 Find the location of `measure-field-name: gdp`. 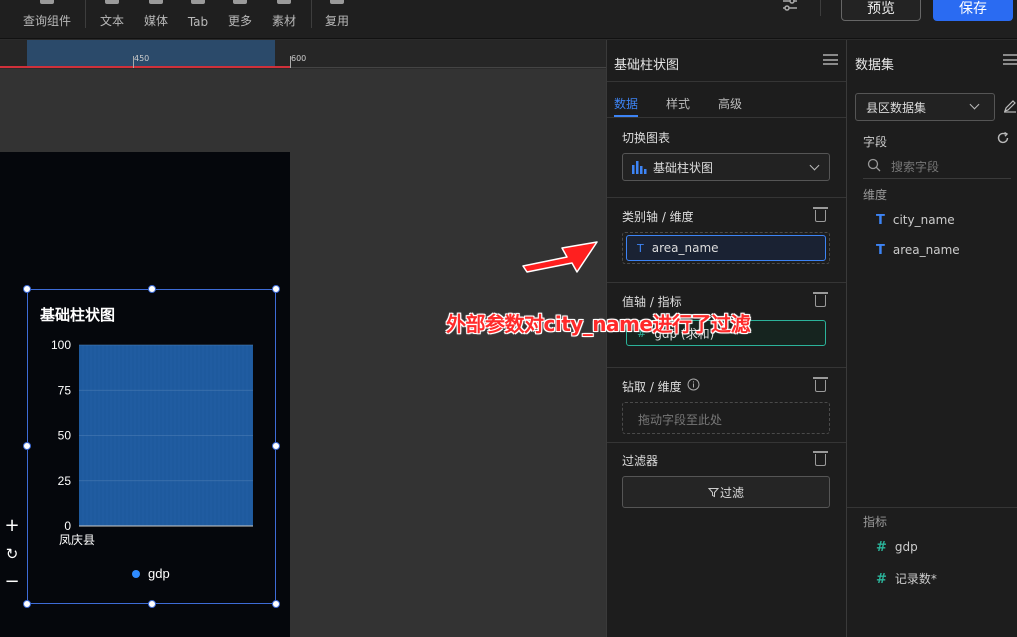

measure-field-name: gdp is located at coordinates (906, 547).